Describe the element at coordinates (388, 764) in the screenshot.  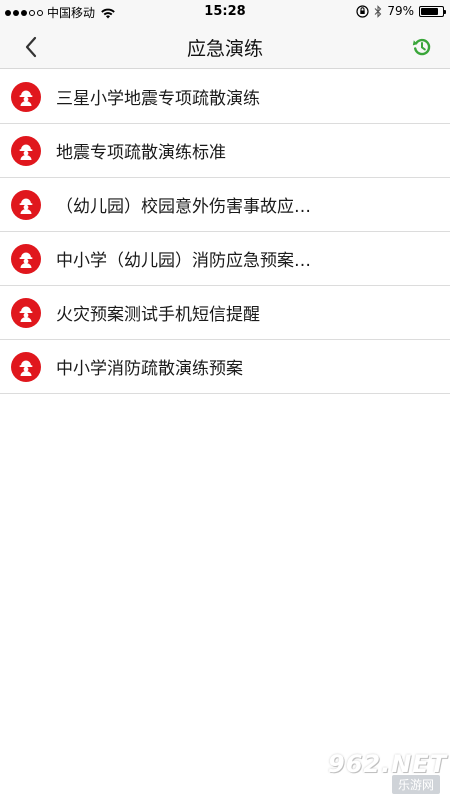
I see `watermark-logo: 962.NET` at that location.